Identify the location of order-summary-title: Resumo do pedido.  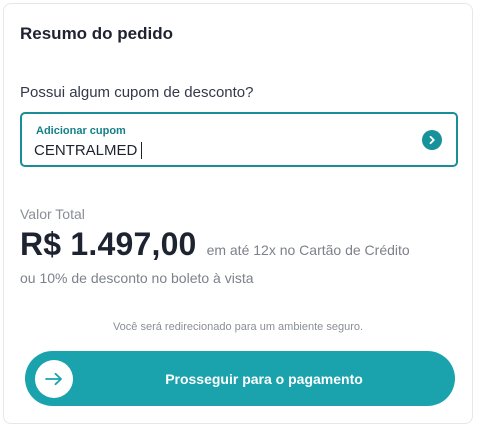
(96, 33).